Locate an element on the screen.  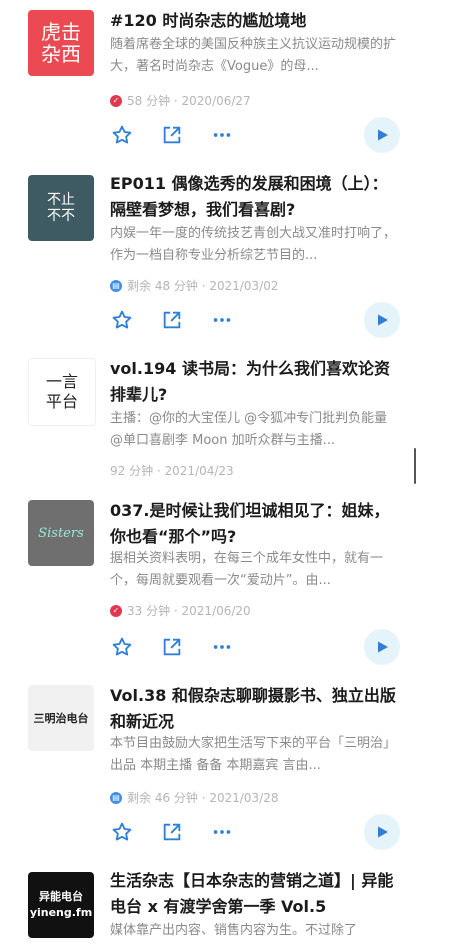
episode-meta: ▤ 剩余 48 分钟 · 2021/03/02 is located at coordinates (194, 285).